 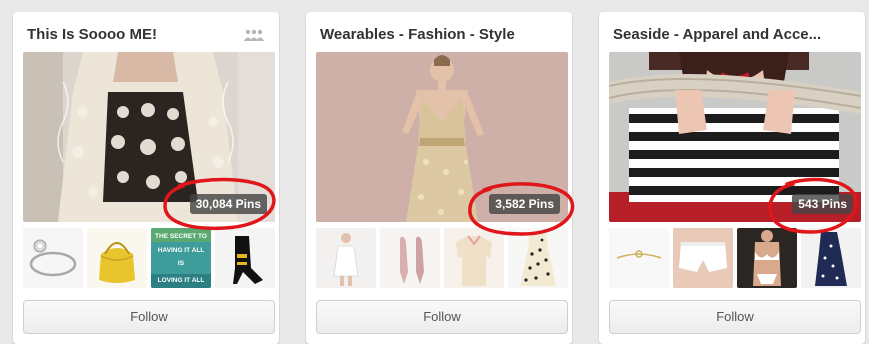 I want to click on thumbnail-print-dress, so click(x=538, y=258).